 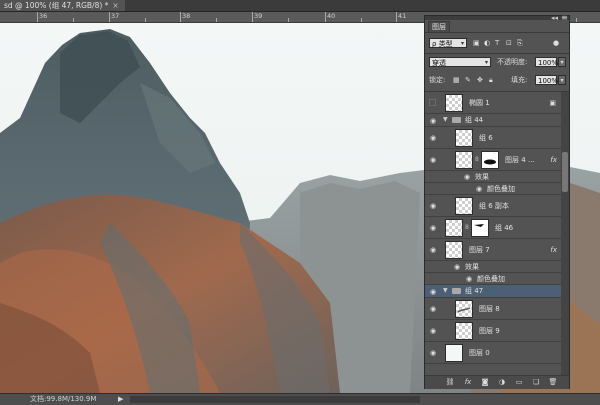 What do you see at coordinates (493, 291) in the screenshot?
I see `group-row-selected: ◉ ▼ 组 47` at bounding box center [493, 291].